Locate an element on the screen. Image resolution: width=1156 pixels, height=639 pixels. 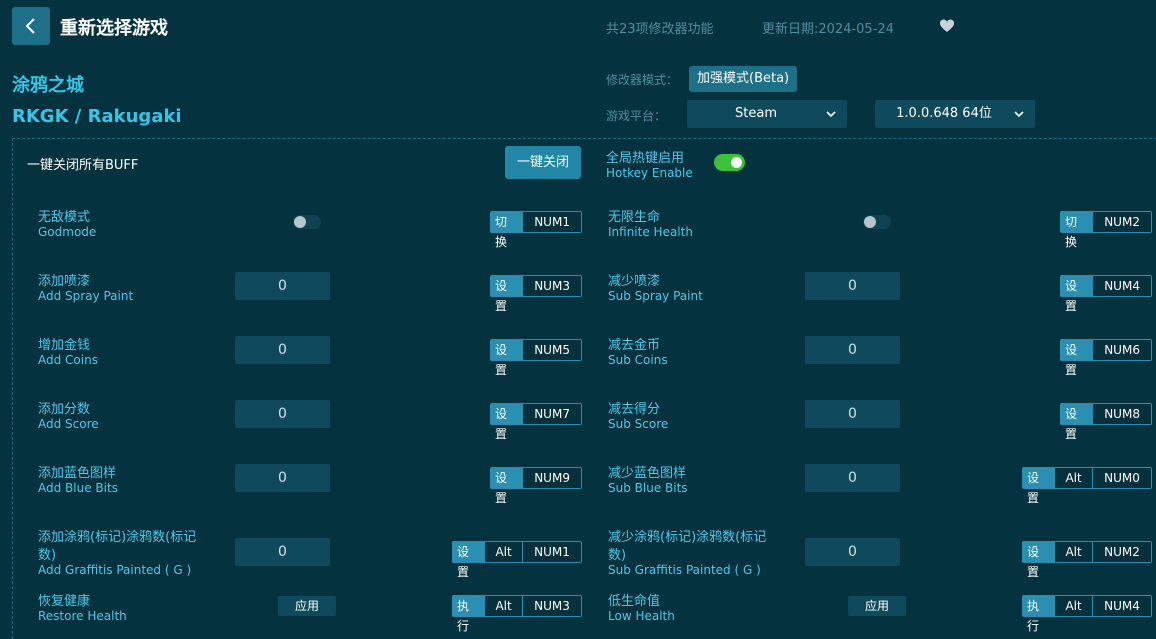
feature-label-en: Infinite Health is located at coordinates (650, 232).